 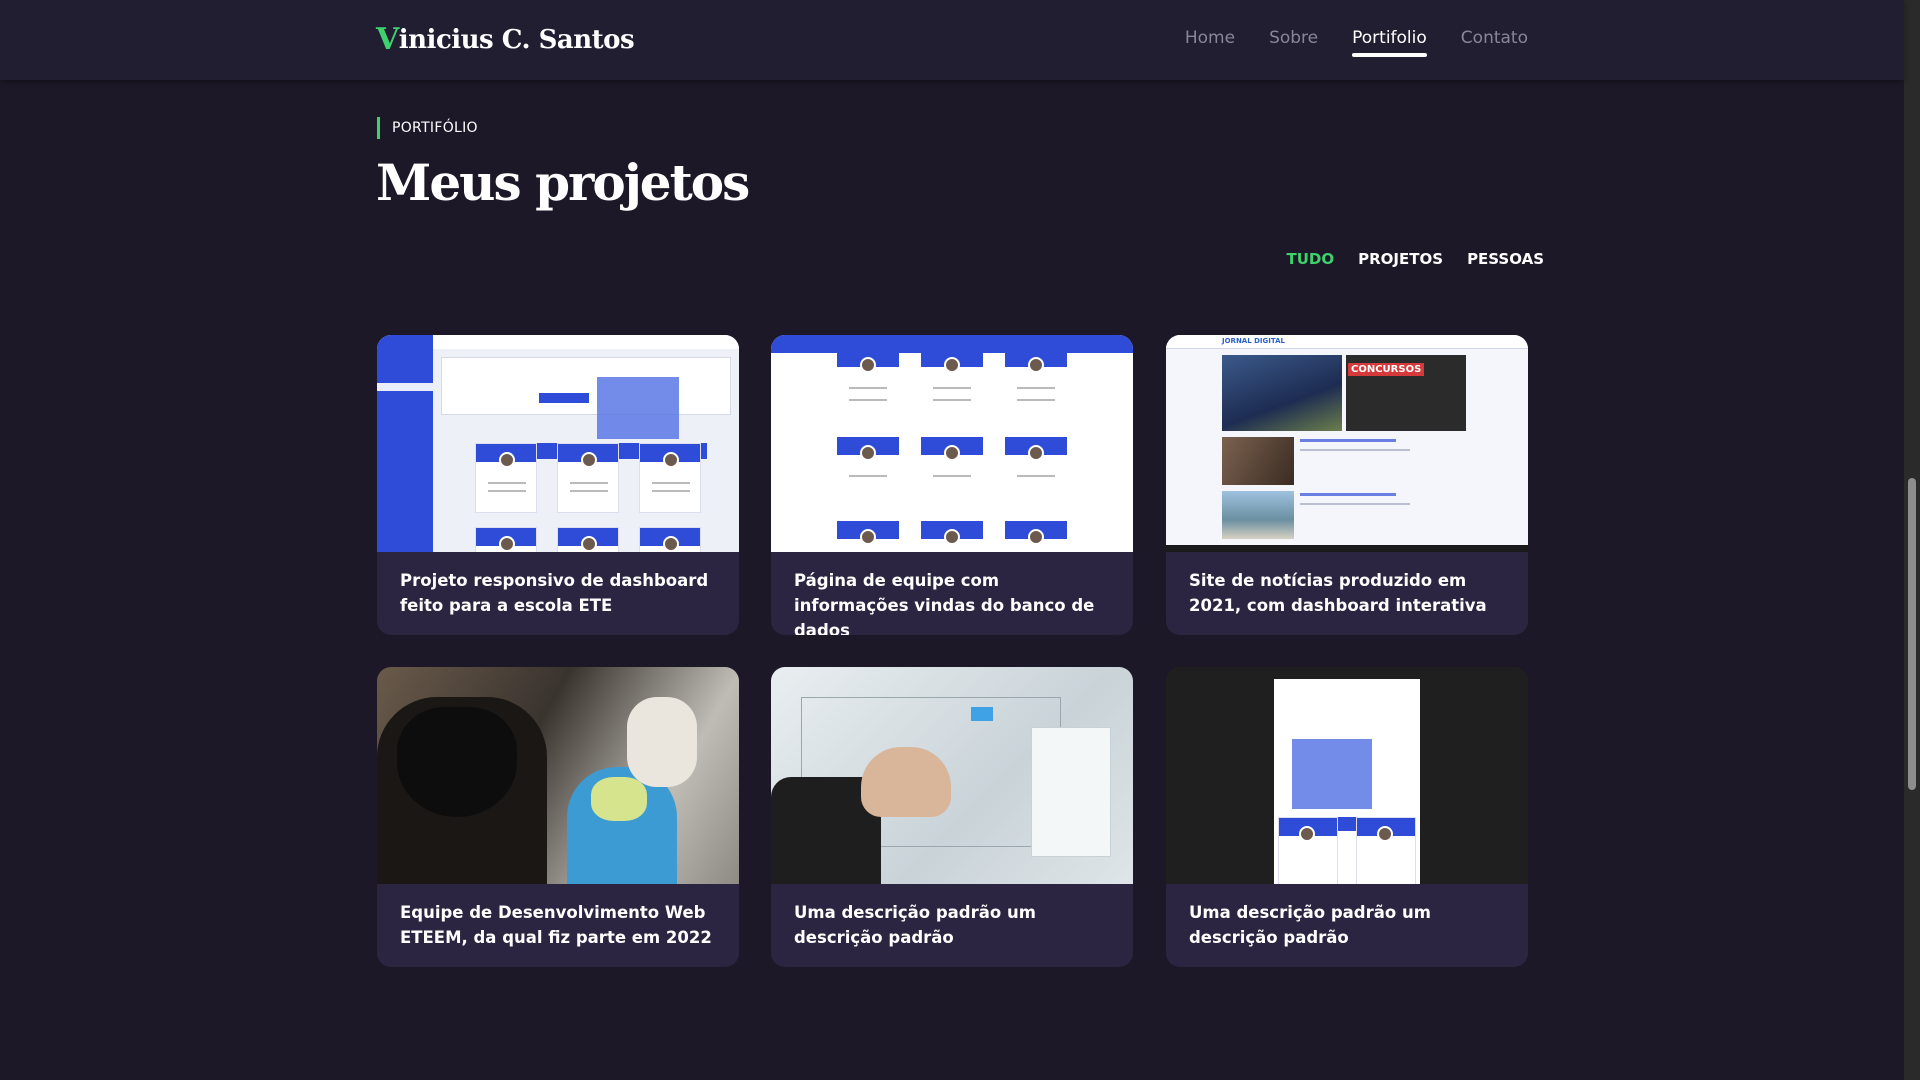 What do you see at coordinates (1210, 38) in the screenshot?
I see `nav-home: Home` at bounding box center [1210, 38].